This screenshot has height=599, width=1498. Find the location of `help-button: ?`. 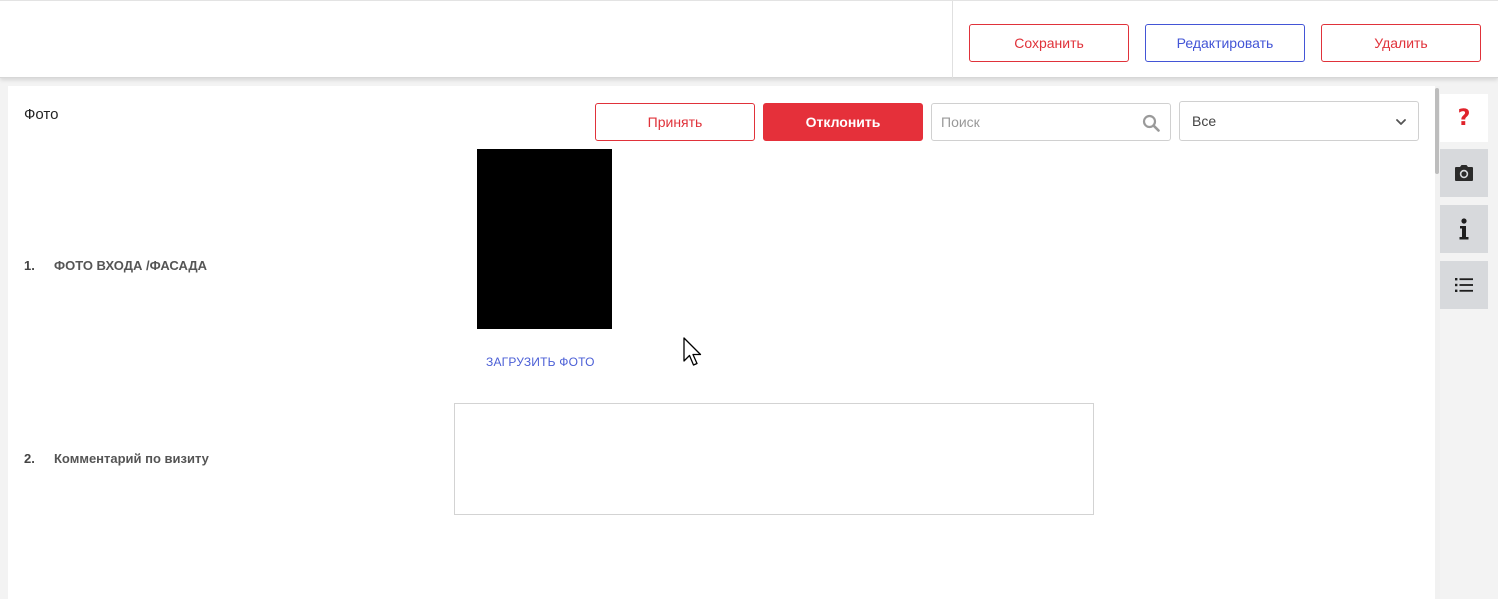

help-button: ? is located at coordinates (1464, 118).